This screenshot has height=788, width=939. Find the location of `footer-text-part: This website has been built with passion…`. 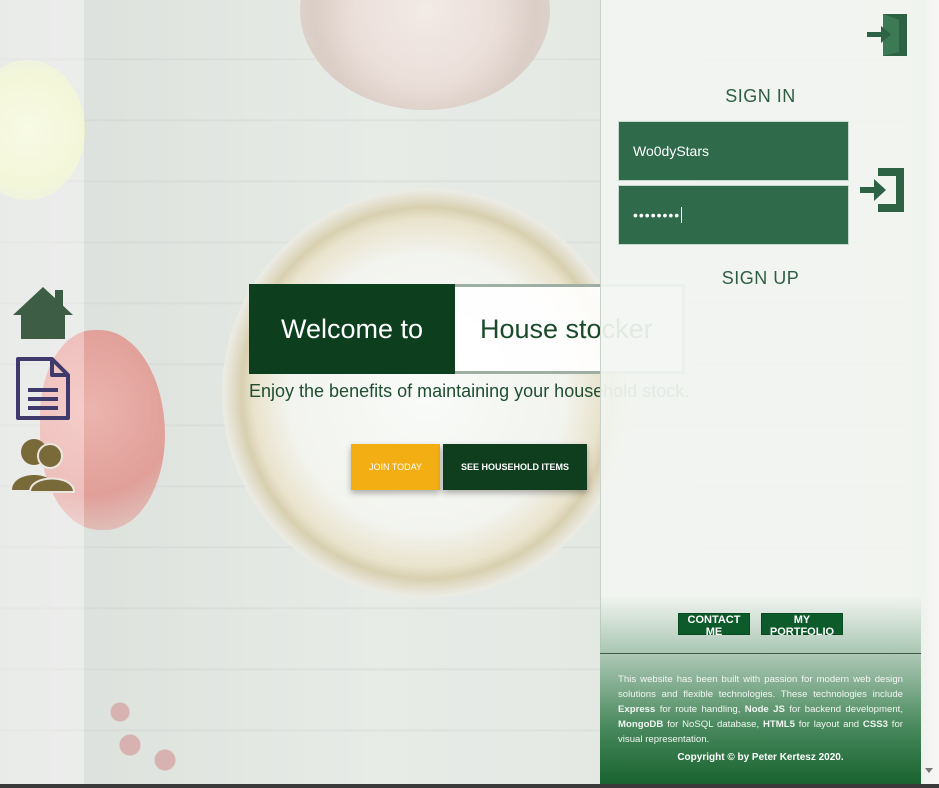

footer-text-part: This website has been built with passion… is located at coordinates (760, 687).